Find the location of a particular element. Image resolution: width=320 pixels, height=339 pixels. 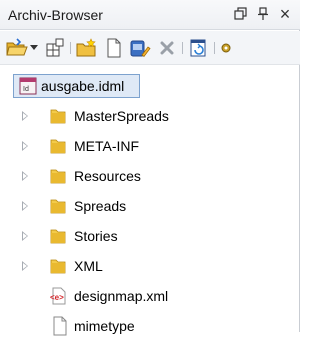

tree-folder-stories: Stories is located at coordinates (150, 236).